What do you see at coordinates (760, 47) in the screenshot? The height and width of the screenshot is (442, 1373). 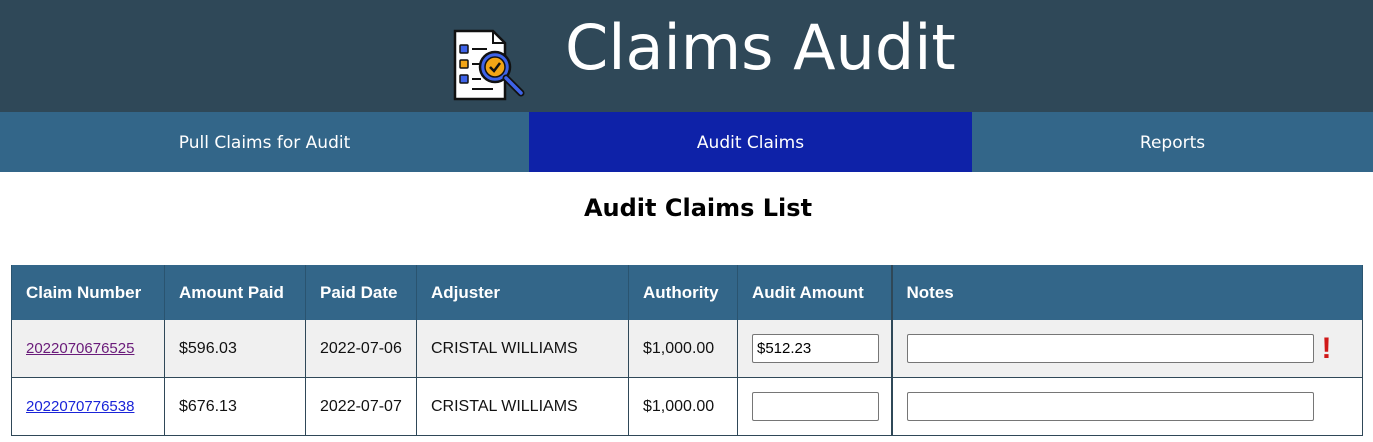 I see `app-title: Claims Audit` at bounding box center [760, 47].